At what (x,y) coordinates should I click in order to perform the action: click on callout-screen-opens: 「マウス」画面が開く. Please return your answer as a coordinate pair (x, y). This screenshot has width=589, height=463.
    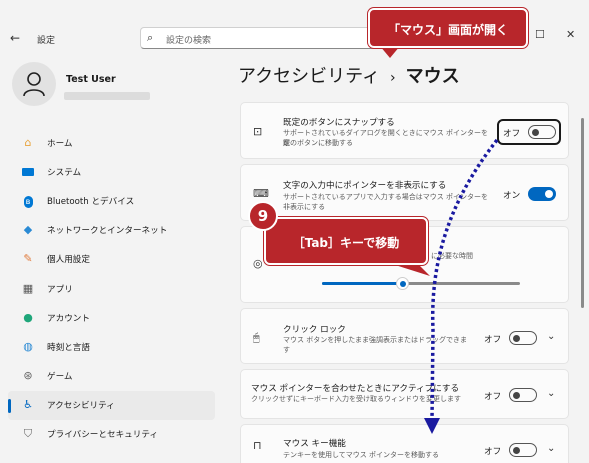
    Looking at the image, I should click on (448, 28).